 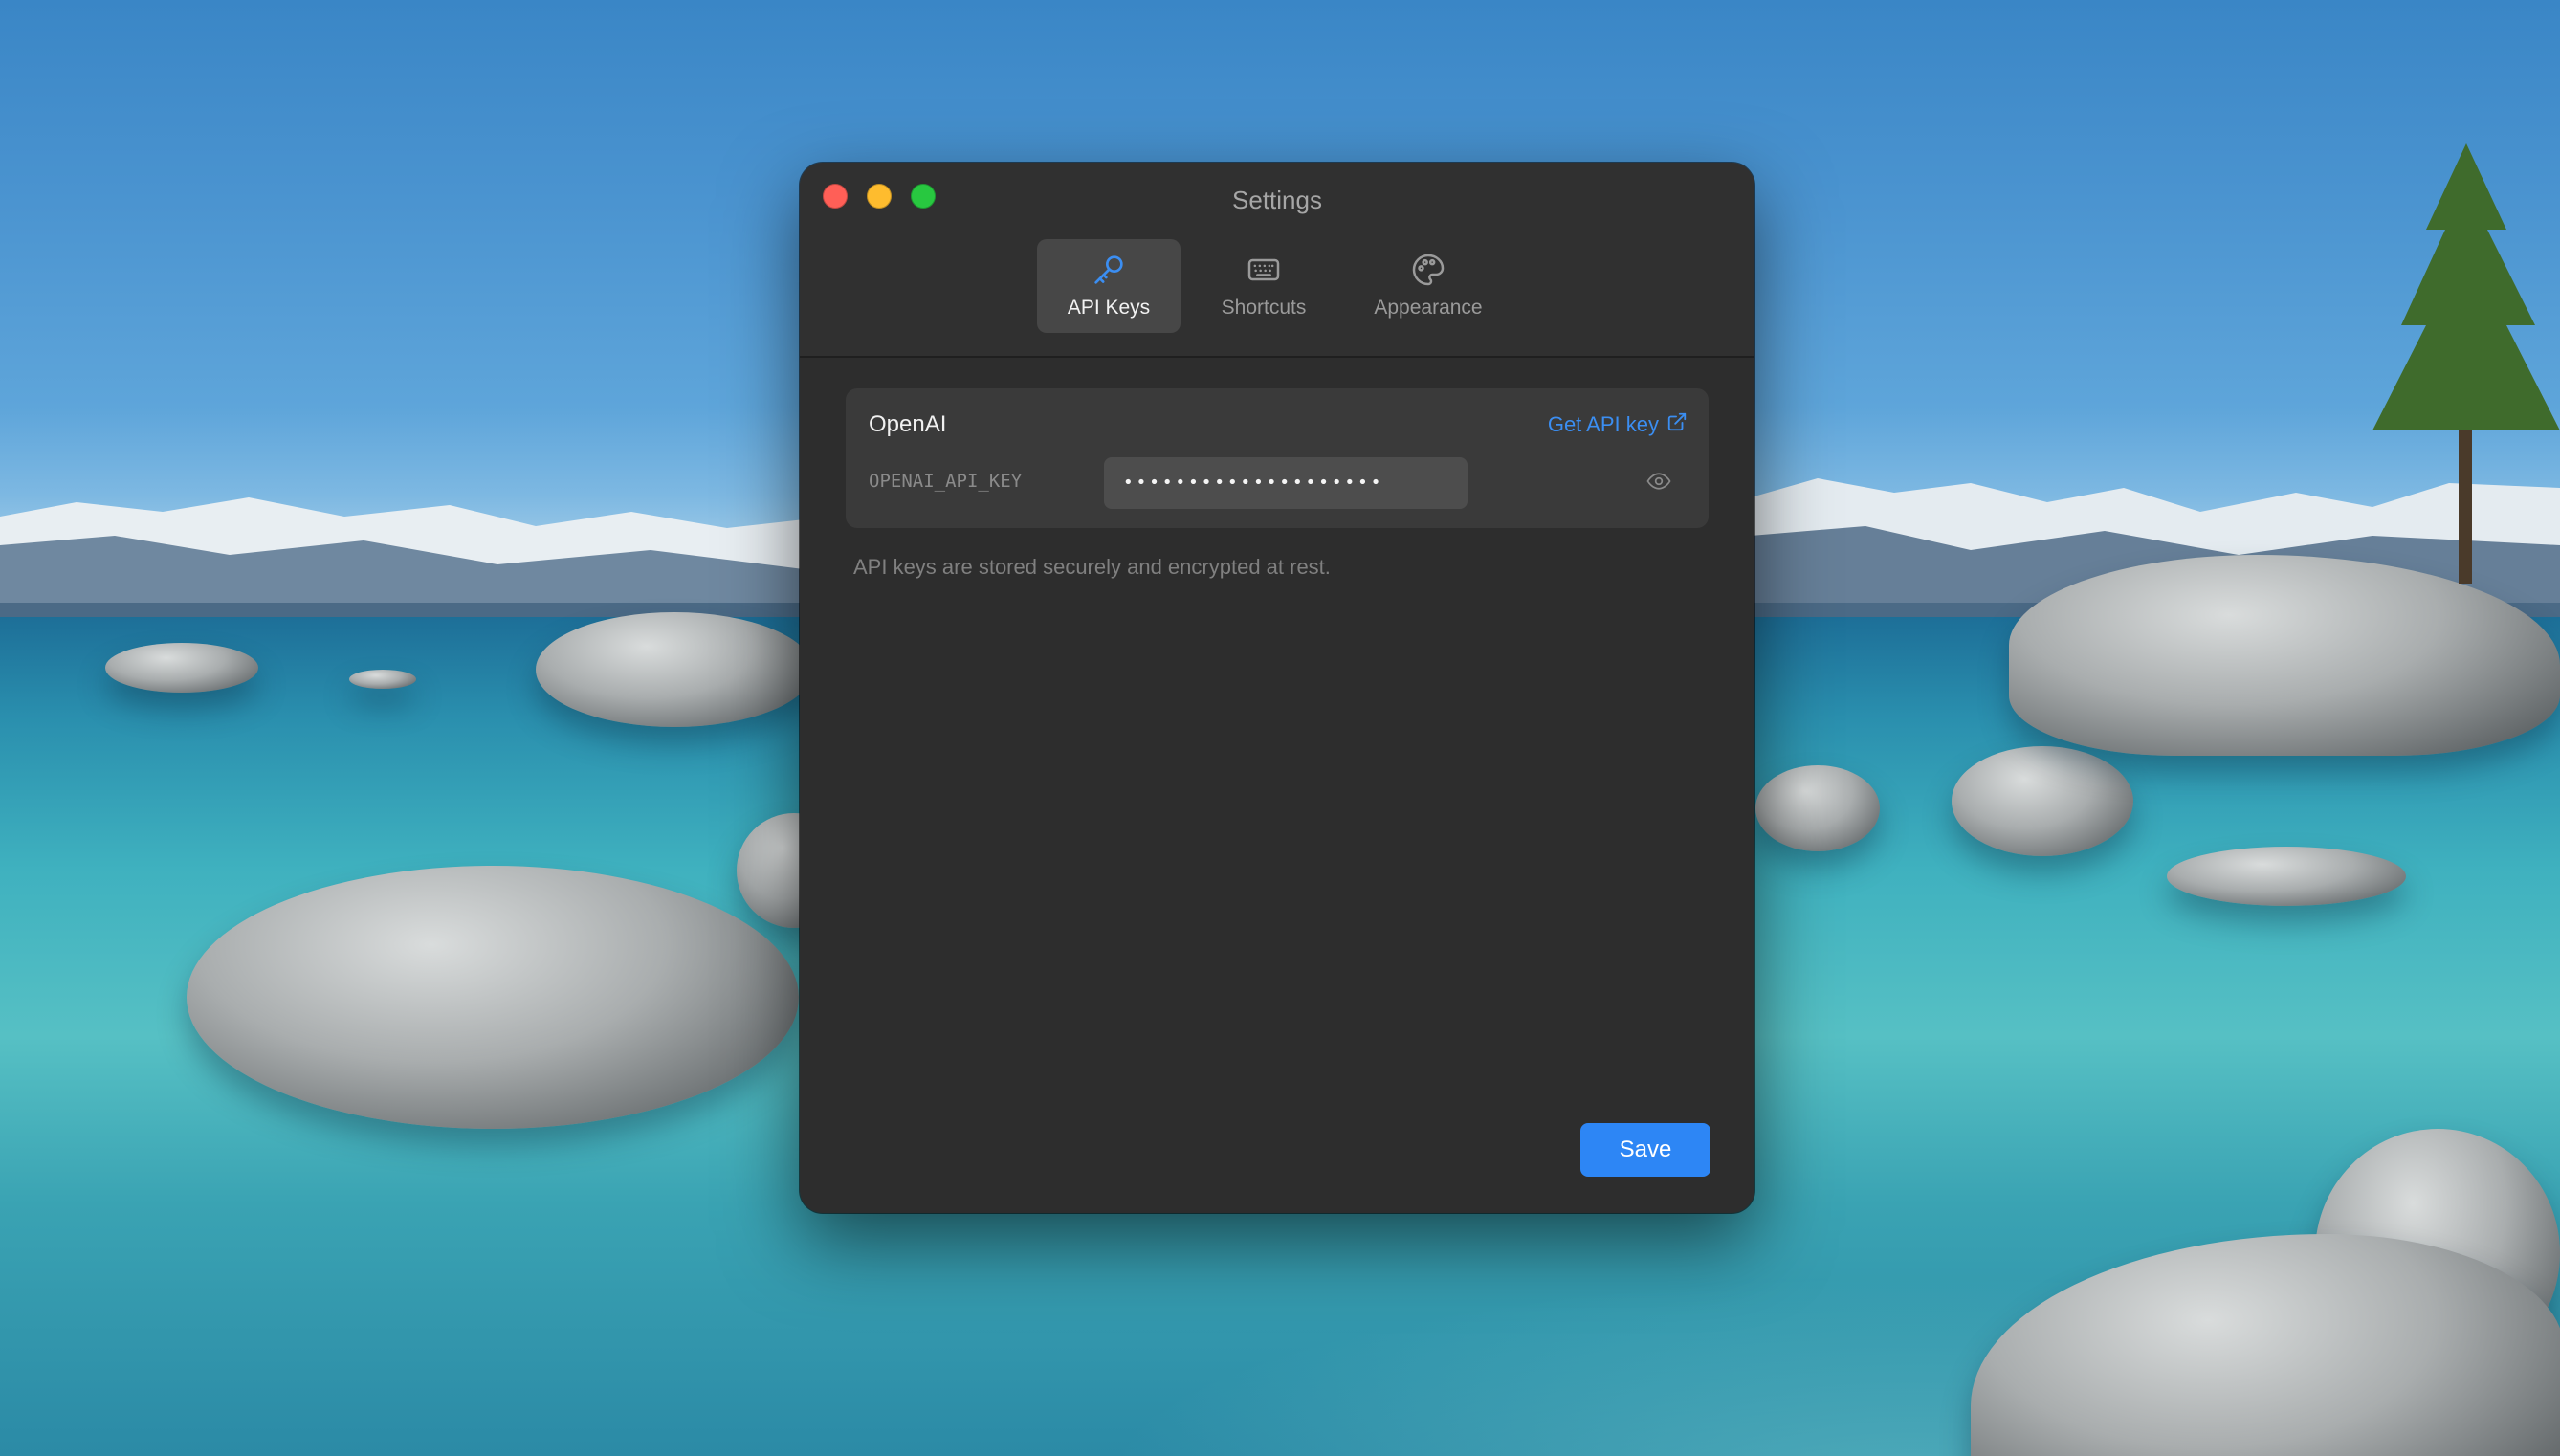 What do you see at coordinates (1264, 308) in the screenshot?
I see `tab-label: Shortcuts` at bounding box center [1264, 308].